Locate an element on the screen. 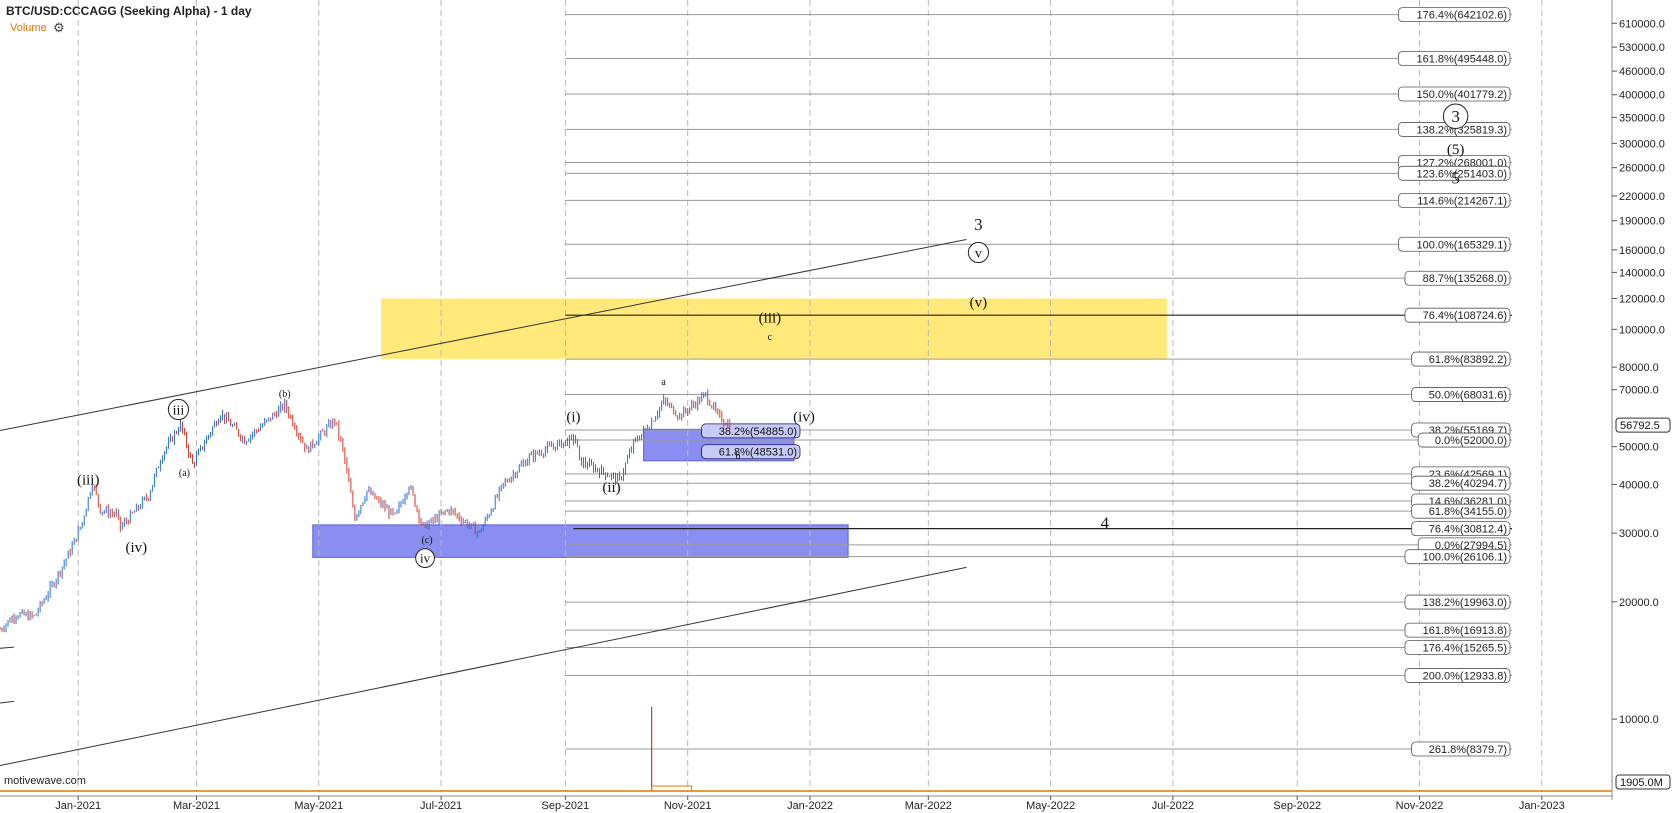 This screenshot has width=1677, height=813. x-tick-label: May-2021 is located at coordinates (318, 806).